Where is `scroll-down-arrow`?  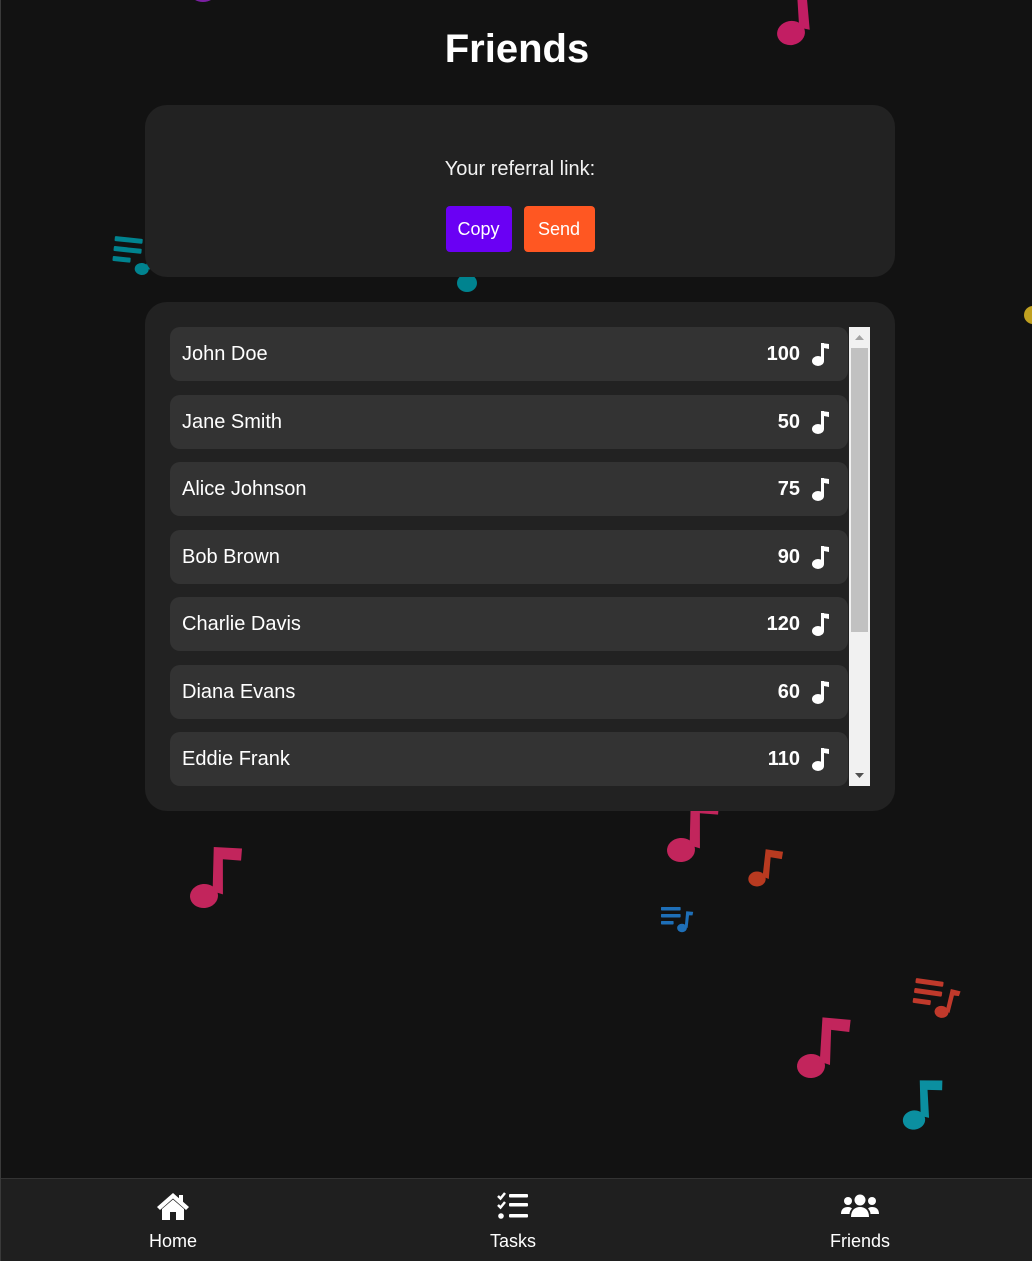
scroll-down-arrow is located at coordinates (859, 775).